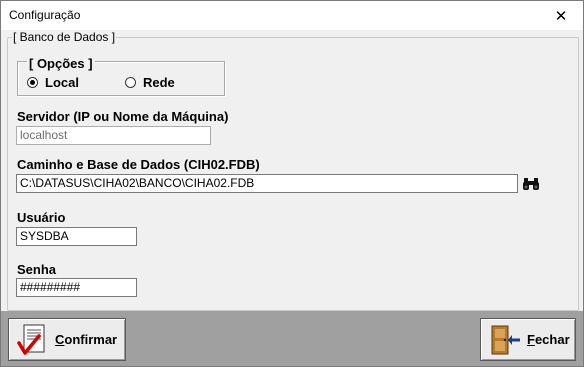 This screenshot has width=584, height=367. What do you see at coordinates (531, 184) in the screenshot?
I see `binoculars-icon` at bounding box center [531, 184].